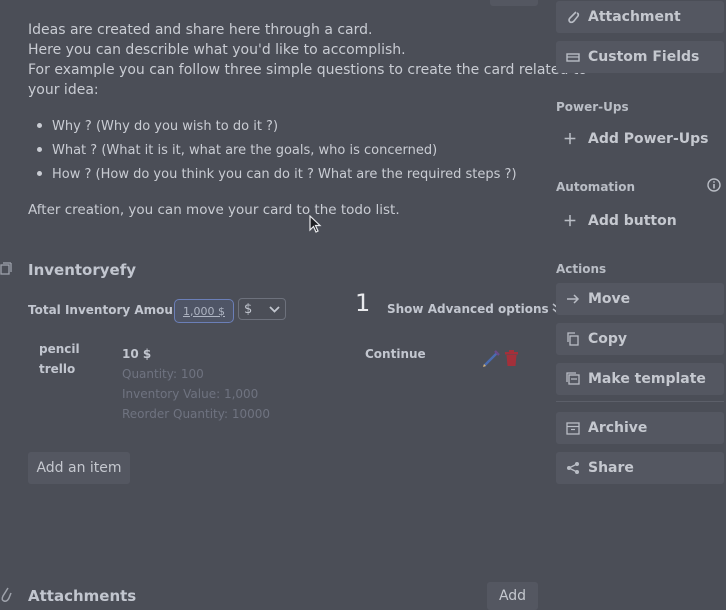  I want to click on add-item-label: Add an item, so click(79, 468).